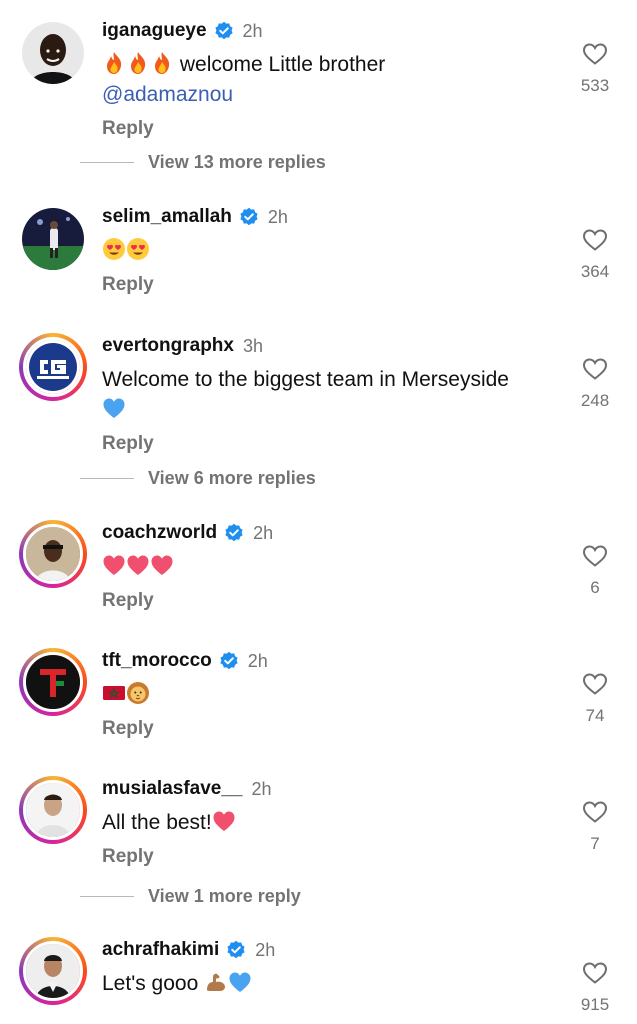 The width and height of the screenshot is (637, 1024). Describe the element at coordinates (327, 566) in the screenshot. I see `comment-body: coachzworld 2h Reply` at that location.